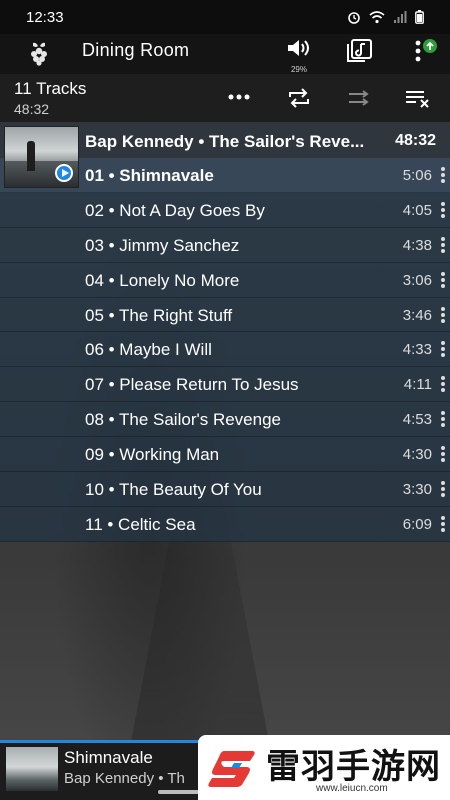  I want to click on track-duration: 3:30, so click(417, 490).